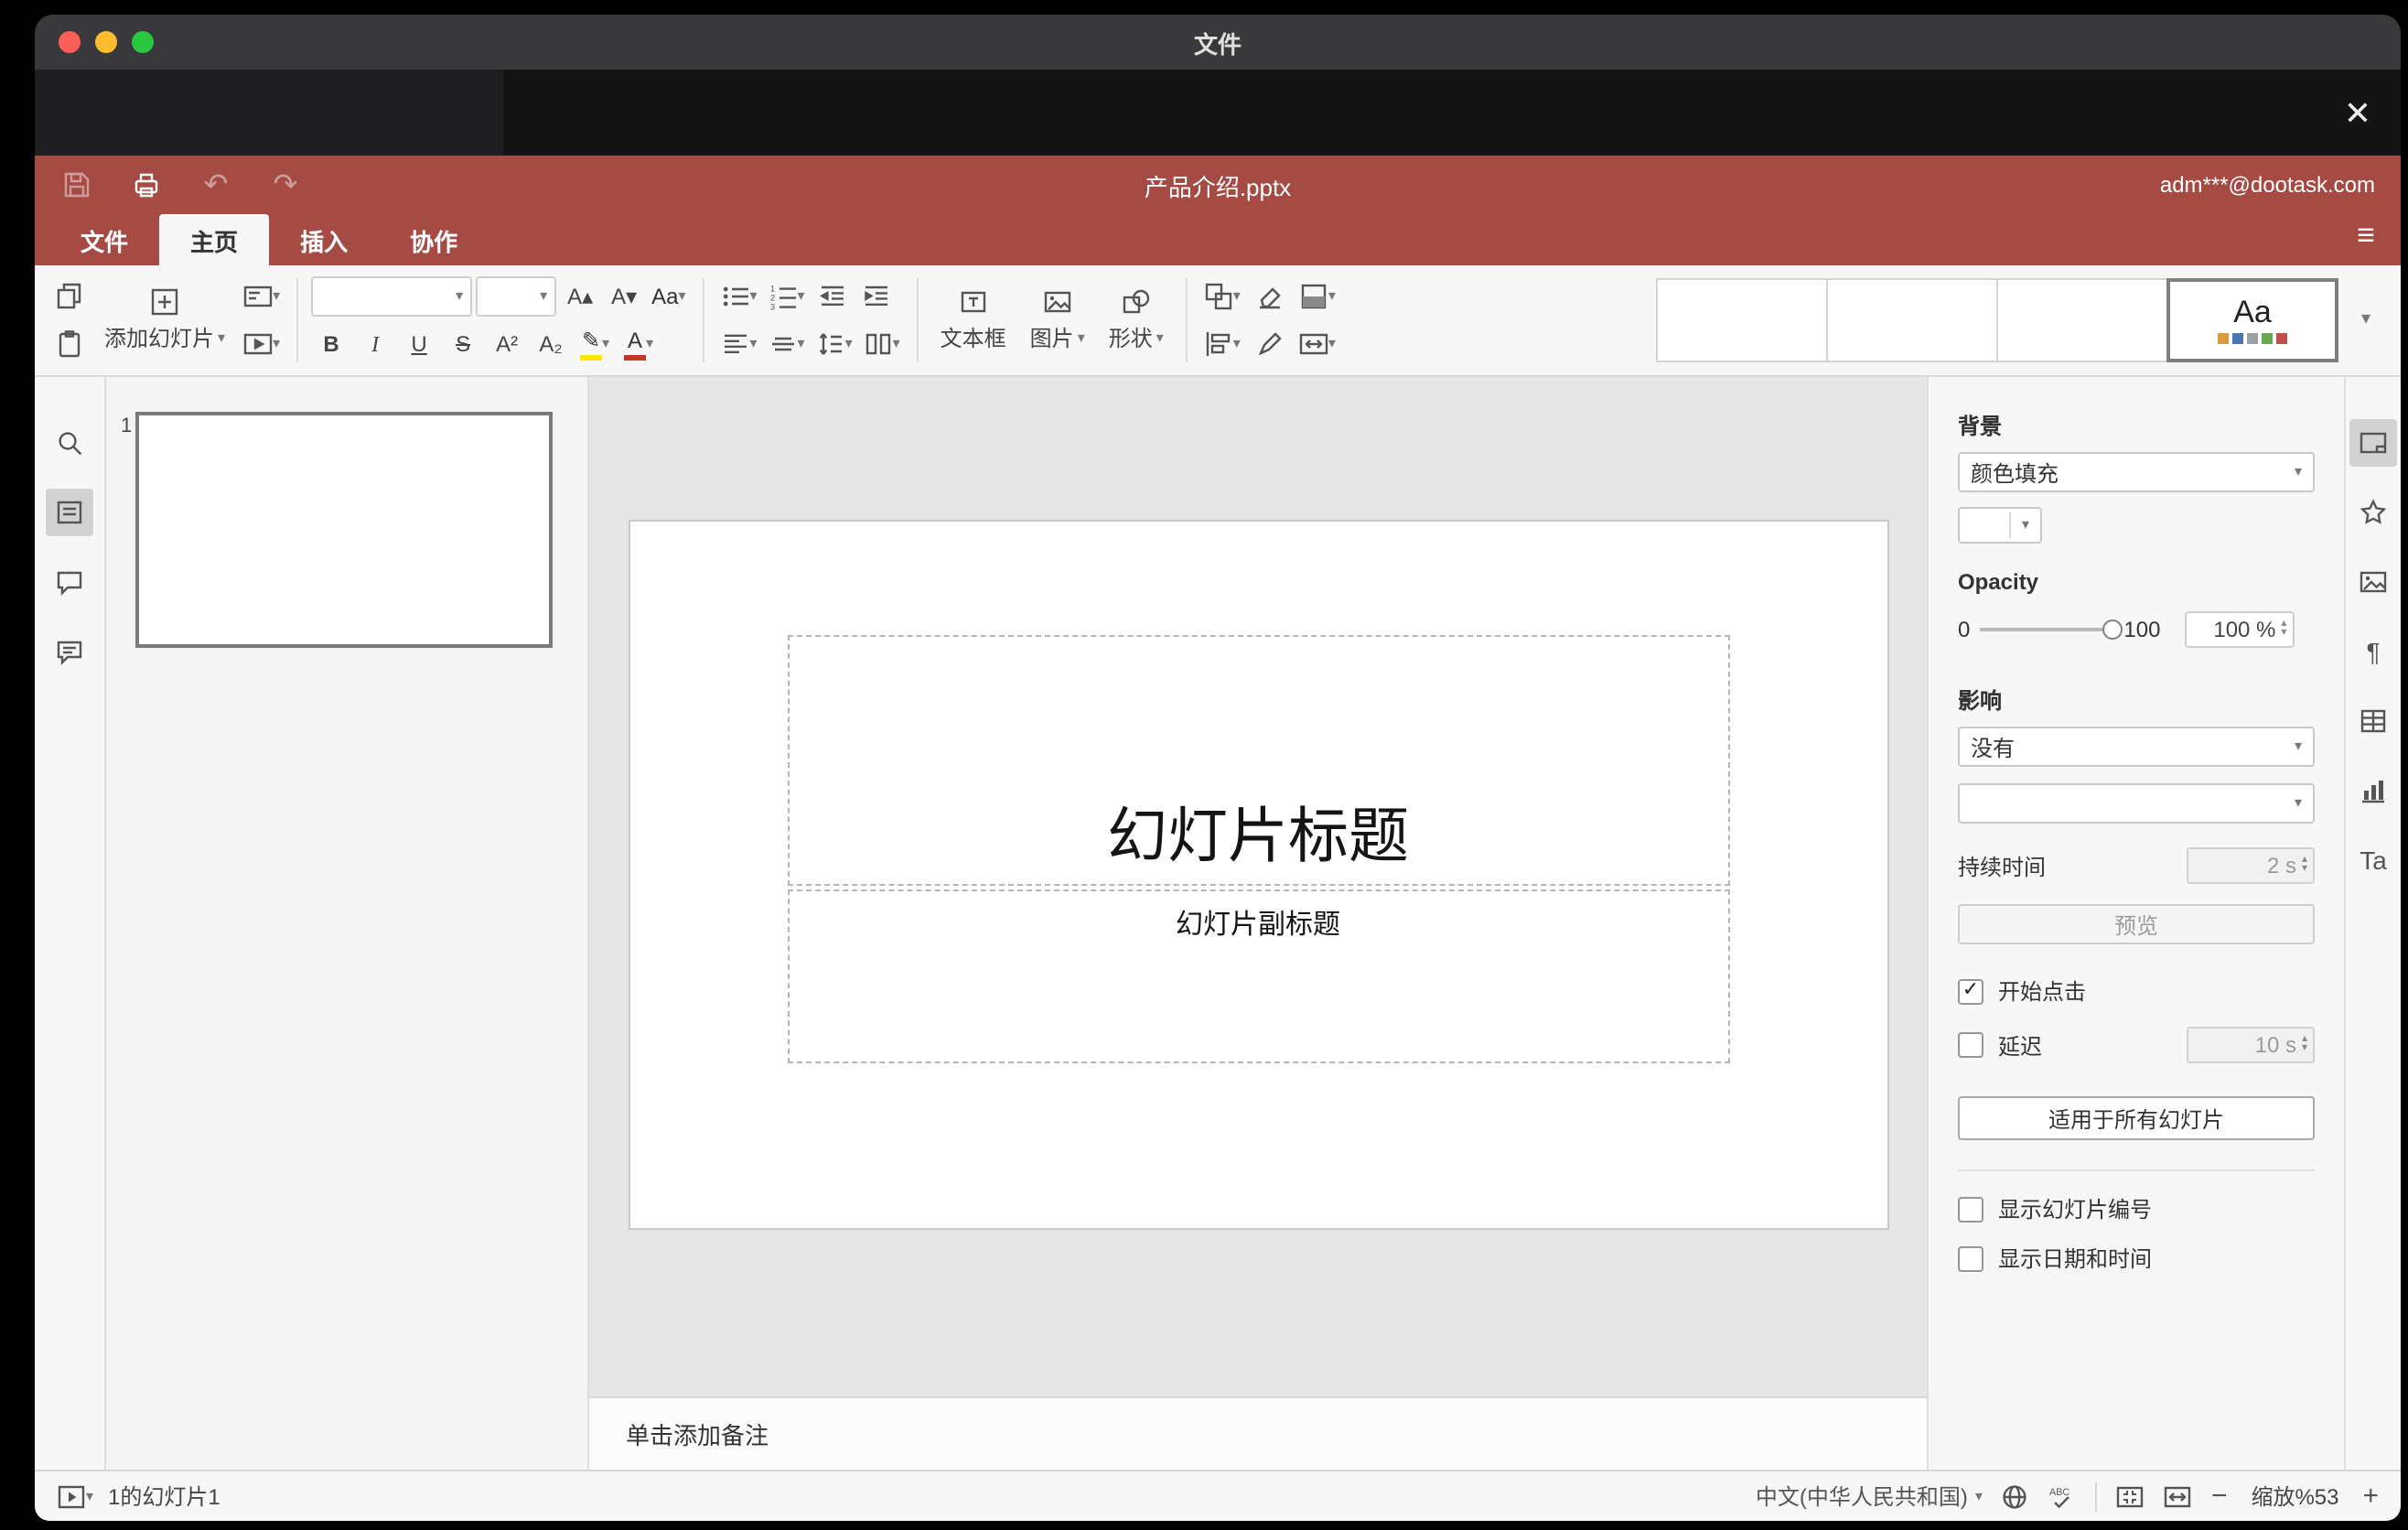 Image resolution: width=2408 pixels, height=1530 pixels. I want to click on tab-insert: 插入, so click(324, 239).